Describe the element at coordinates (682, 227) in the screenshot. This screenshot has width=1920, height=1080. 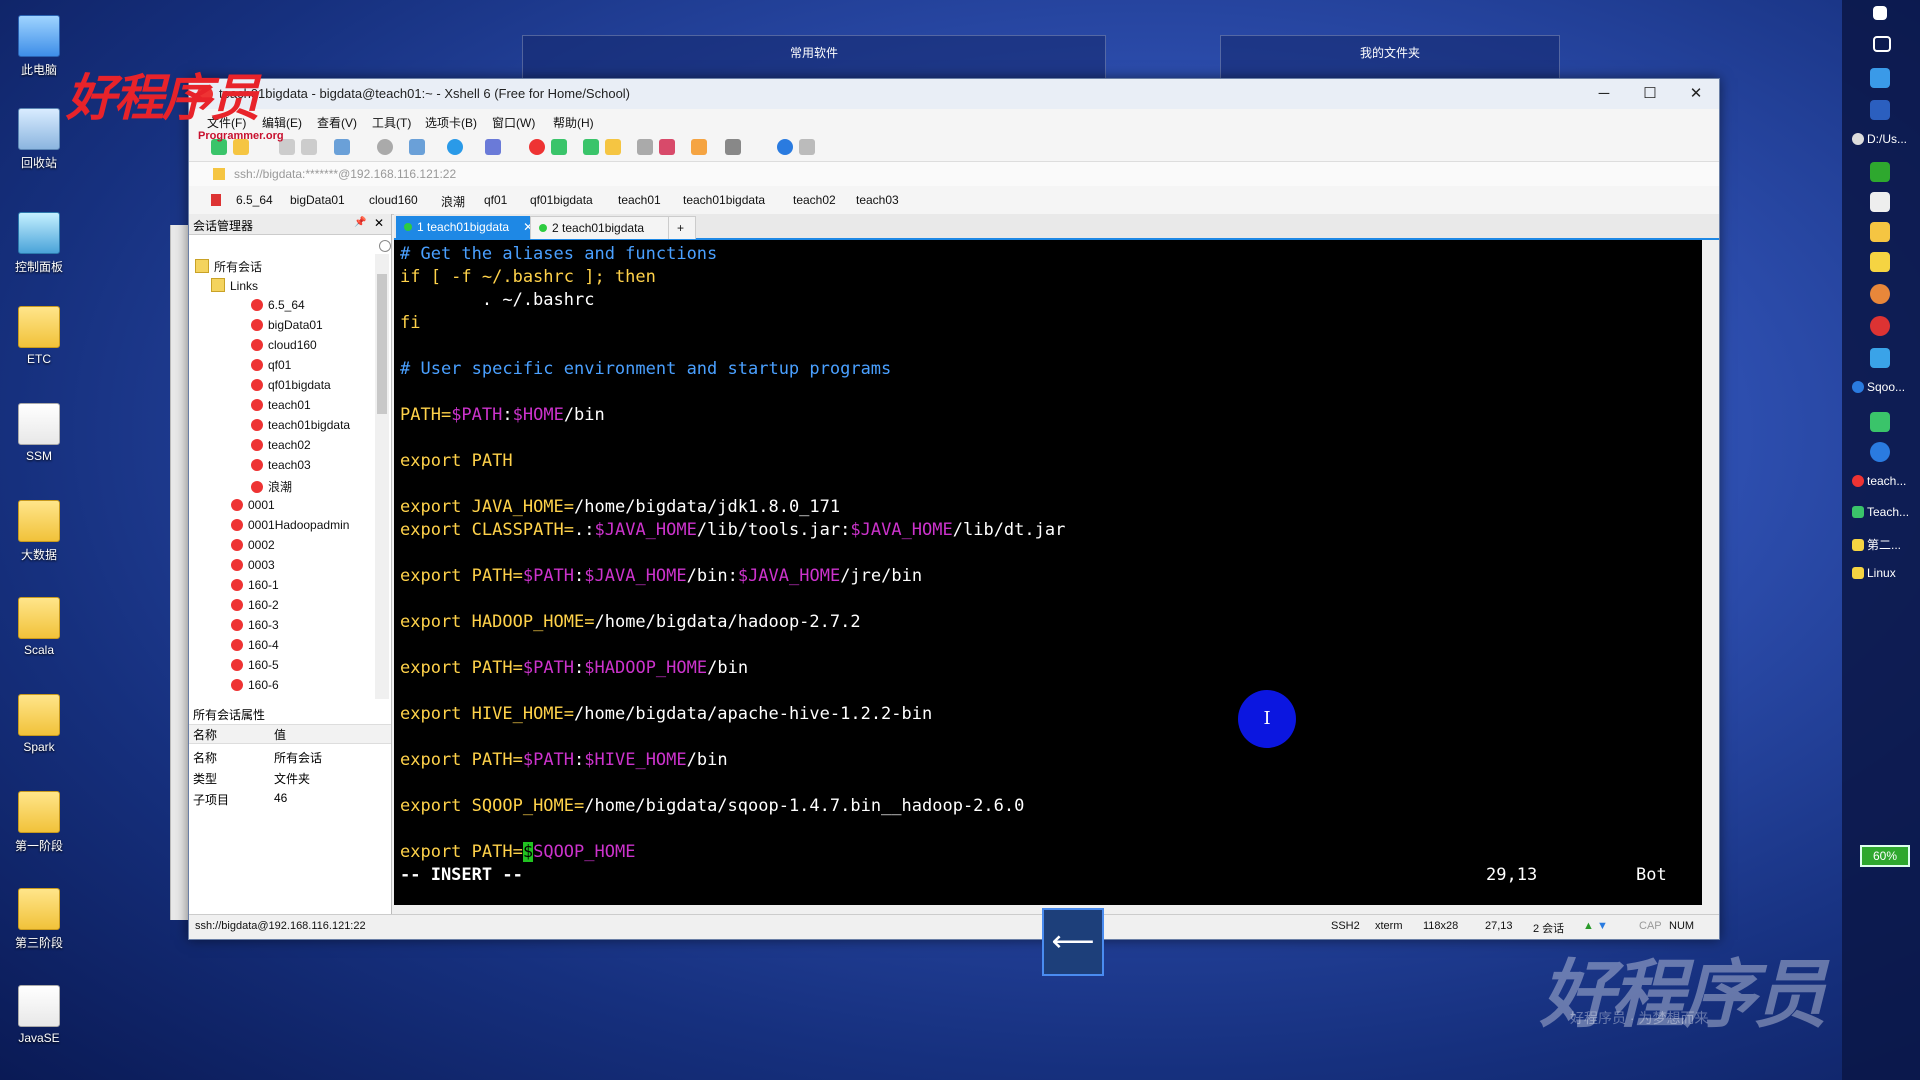
I see `new-tab-button: +` at that location.